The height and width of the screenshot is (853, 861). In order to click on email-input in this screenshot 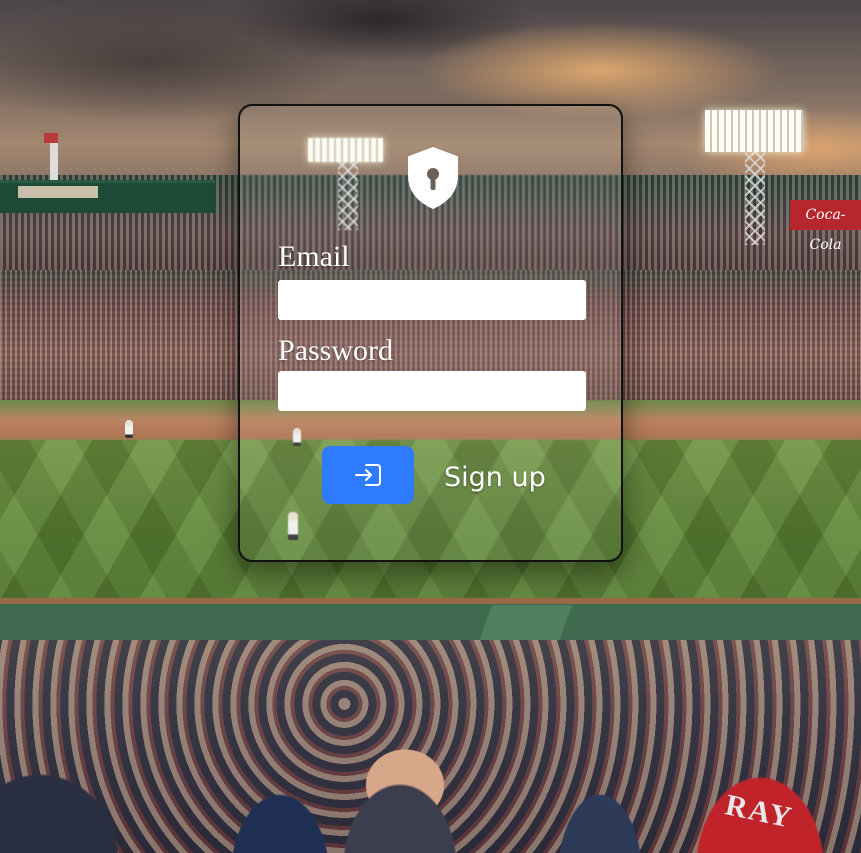, I will do `click(432, 300)`.